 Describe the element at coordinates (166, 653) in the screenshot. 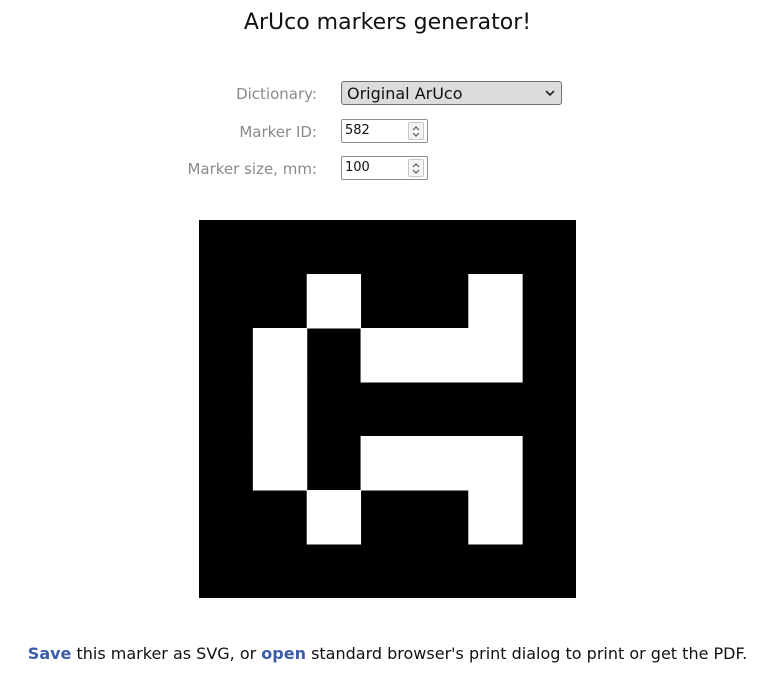

I see `footer-text-part-1: this marker as SVG, or` at that location.